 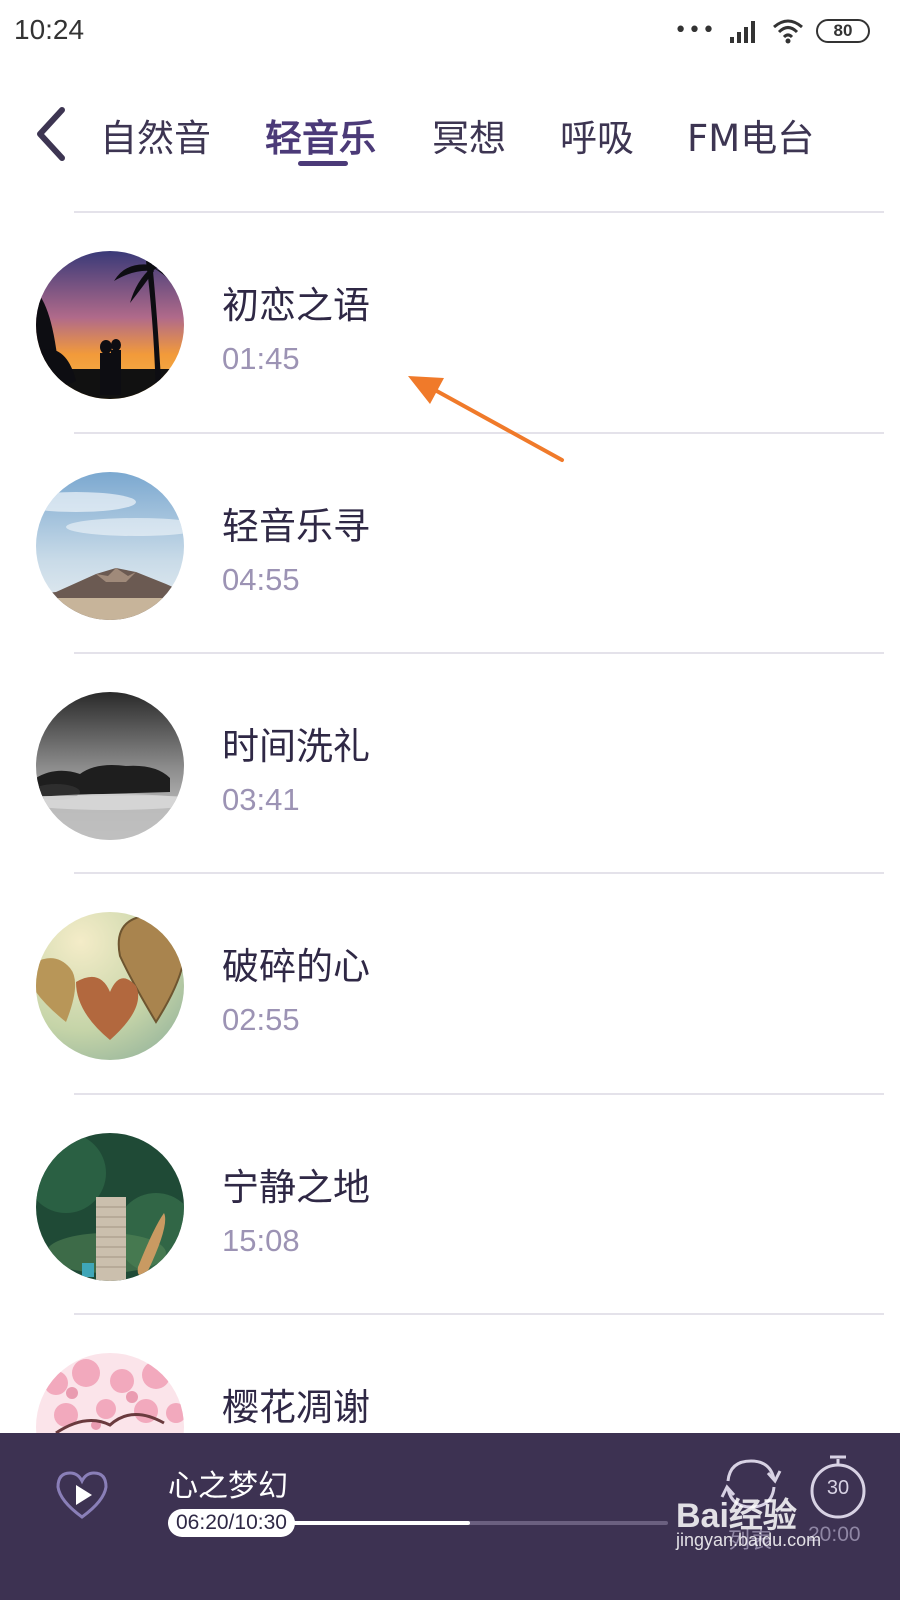 What do you see at coordinates (110, 986) in the screenshot?
I see `wooden-hearts-cover` at bounding box center [110, 986].